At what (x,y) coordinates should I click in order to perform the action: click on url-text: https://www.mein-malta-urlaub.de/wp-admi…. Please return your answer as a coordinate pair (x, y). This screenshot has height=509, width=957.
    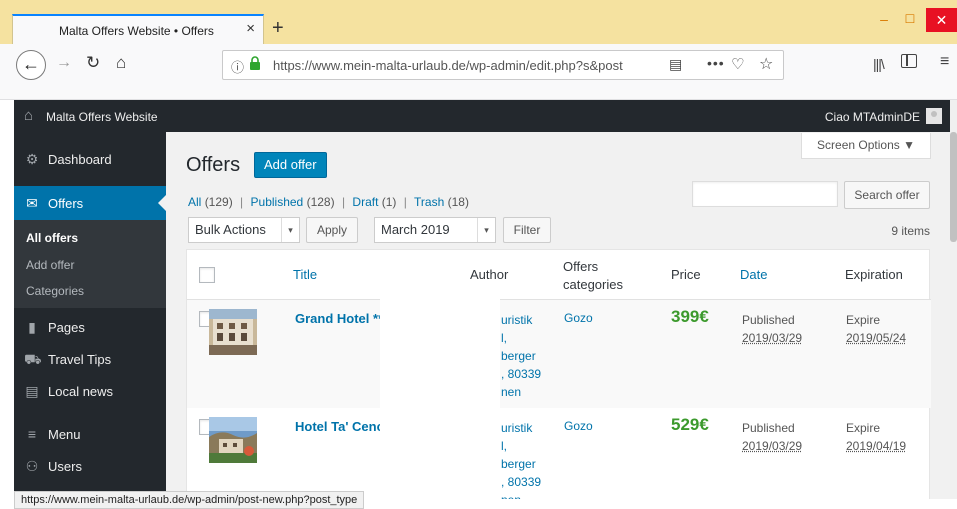
    Looking at the image, I should click on (453, 65).